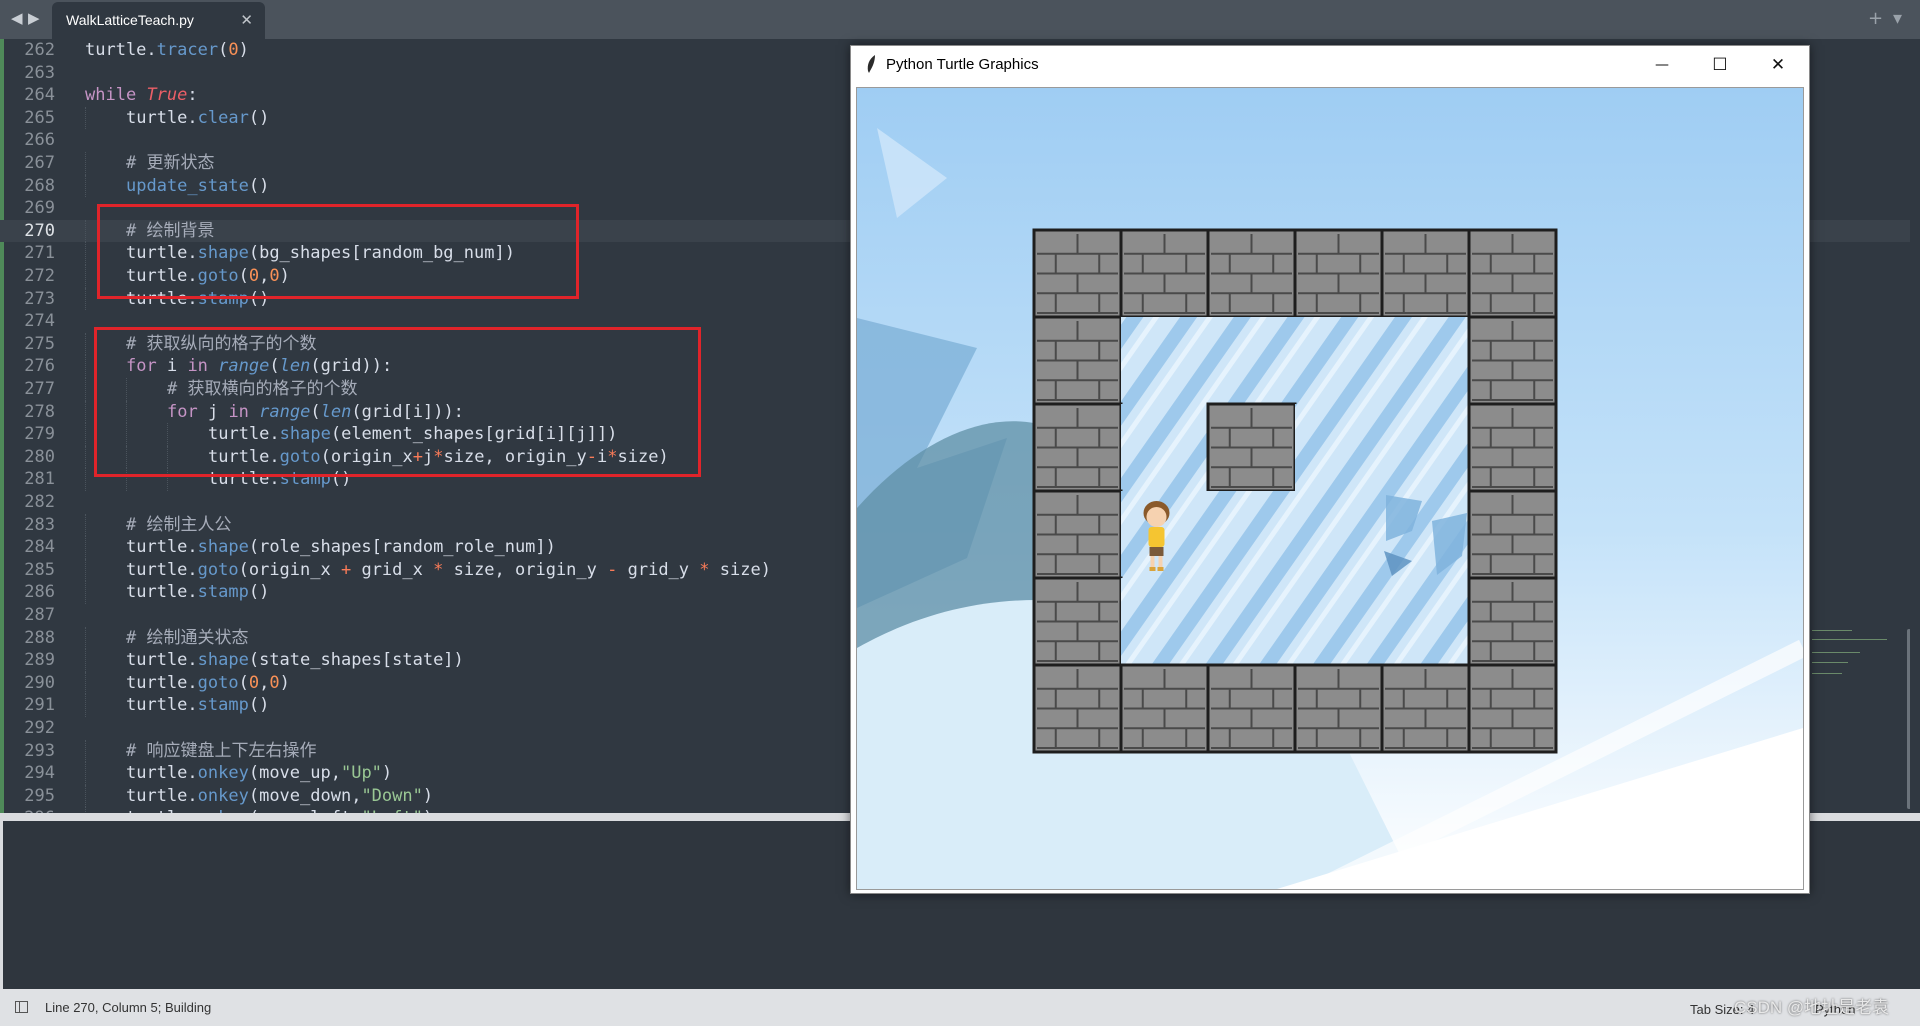 The image size is (1920, 1026). I want to click on watermark: CSDN @地址是老袁, so click(1812, 1007).